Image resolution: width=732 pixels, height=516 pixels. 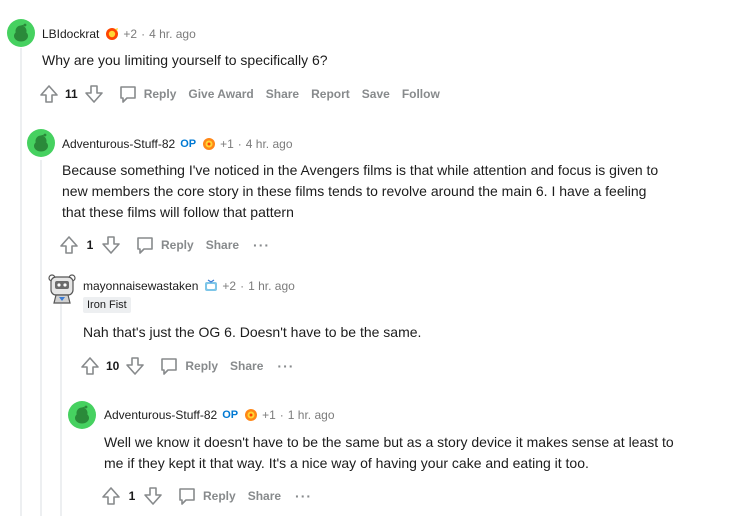 What do you see at coordinates (107, 305) in the screenshot?
I see `user-flair: Iron Fist` at bounding box center [107, 305].